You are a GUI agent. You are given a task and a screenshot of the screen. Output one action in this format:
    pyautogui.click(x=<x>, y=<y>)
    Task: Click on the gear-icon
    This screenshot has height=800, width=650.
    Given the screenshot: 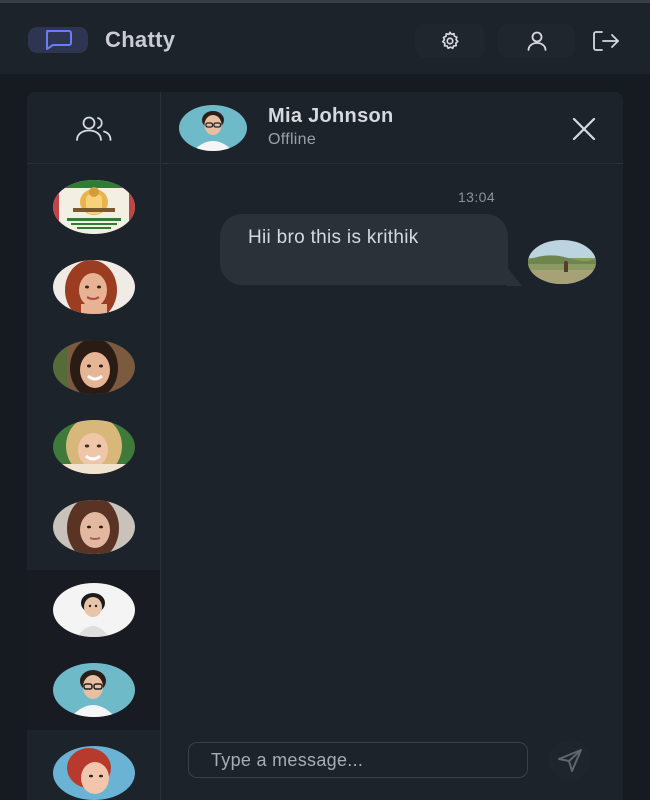 What is the action you would take?
    pyautogui.click(x=450, y=41)
    